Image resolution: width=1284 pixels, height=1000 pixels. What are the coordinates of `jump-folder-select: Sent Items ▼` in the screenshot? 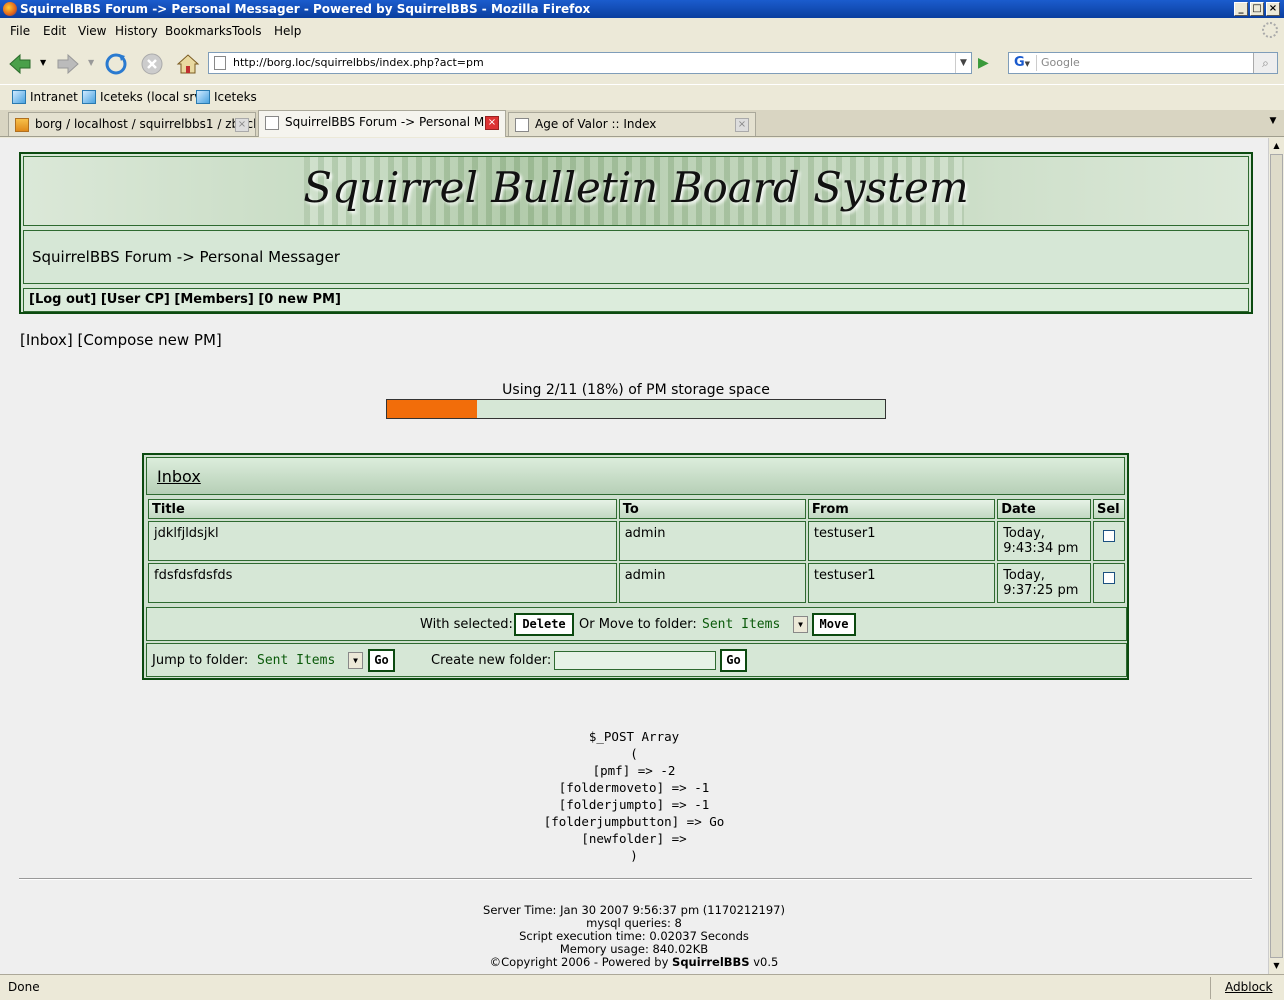 It's located at (307, 660).